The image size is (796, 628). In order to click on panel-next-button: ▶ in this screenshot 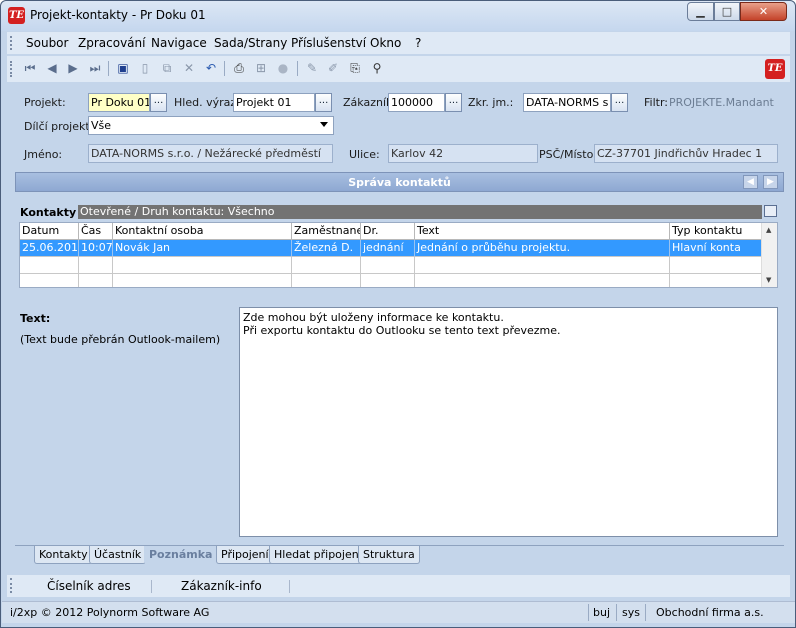, I will do `click(770, 182)`.